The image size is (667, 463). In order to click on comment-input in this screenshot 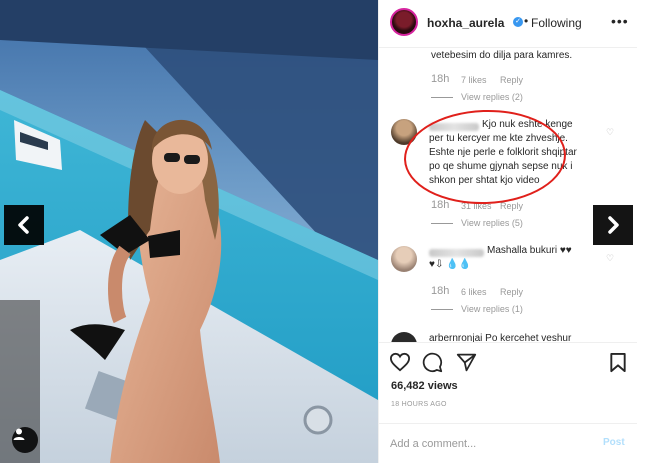, I will do `click(490, 444)`.